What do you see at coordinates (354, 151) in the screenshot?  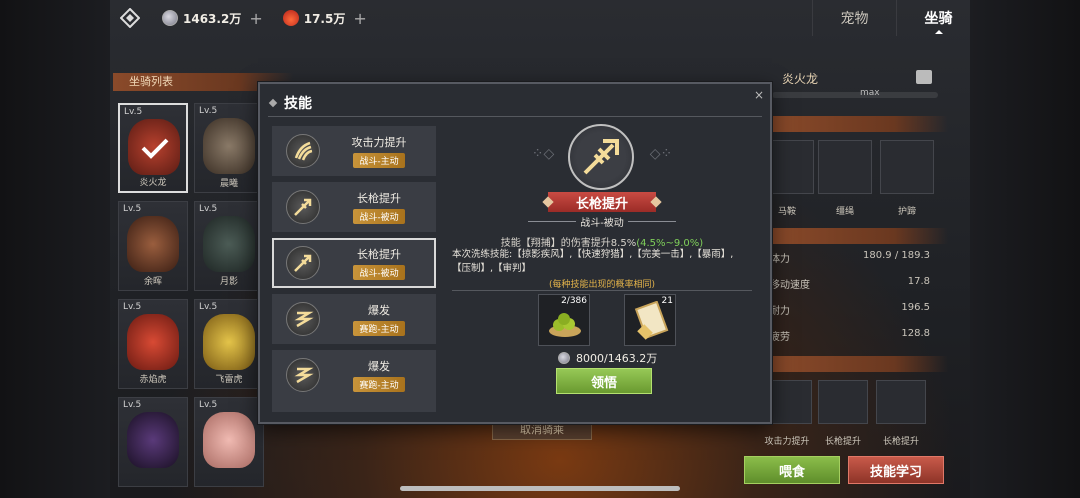 I see `skill-list-item: 攻击力提升 战斗-主动` at bounding box center [354, 151].